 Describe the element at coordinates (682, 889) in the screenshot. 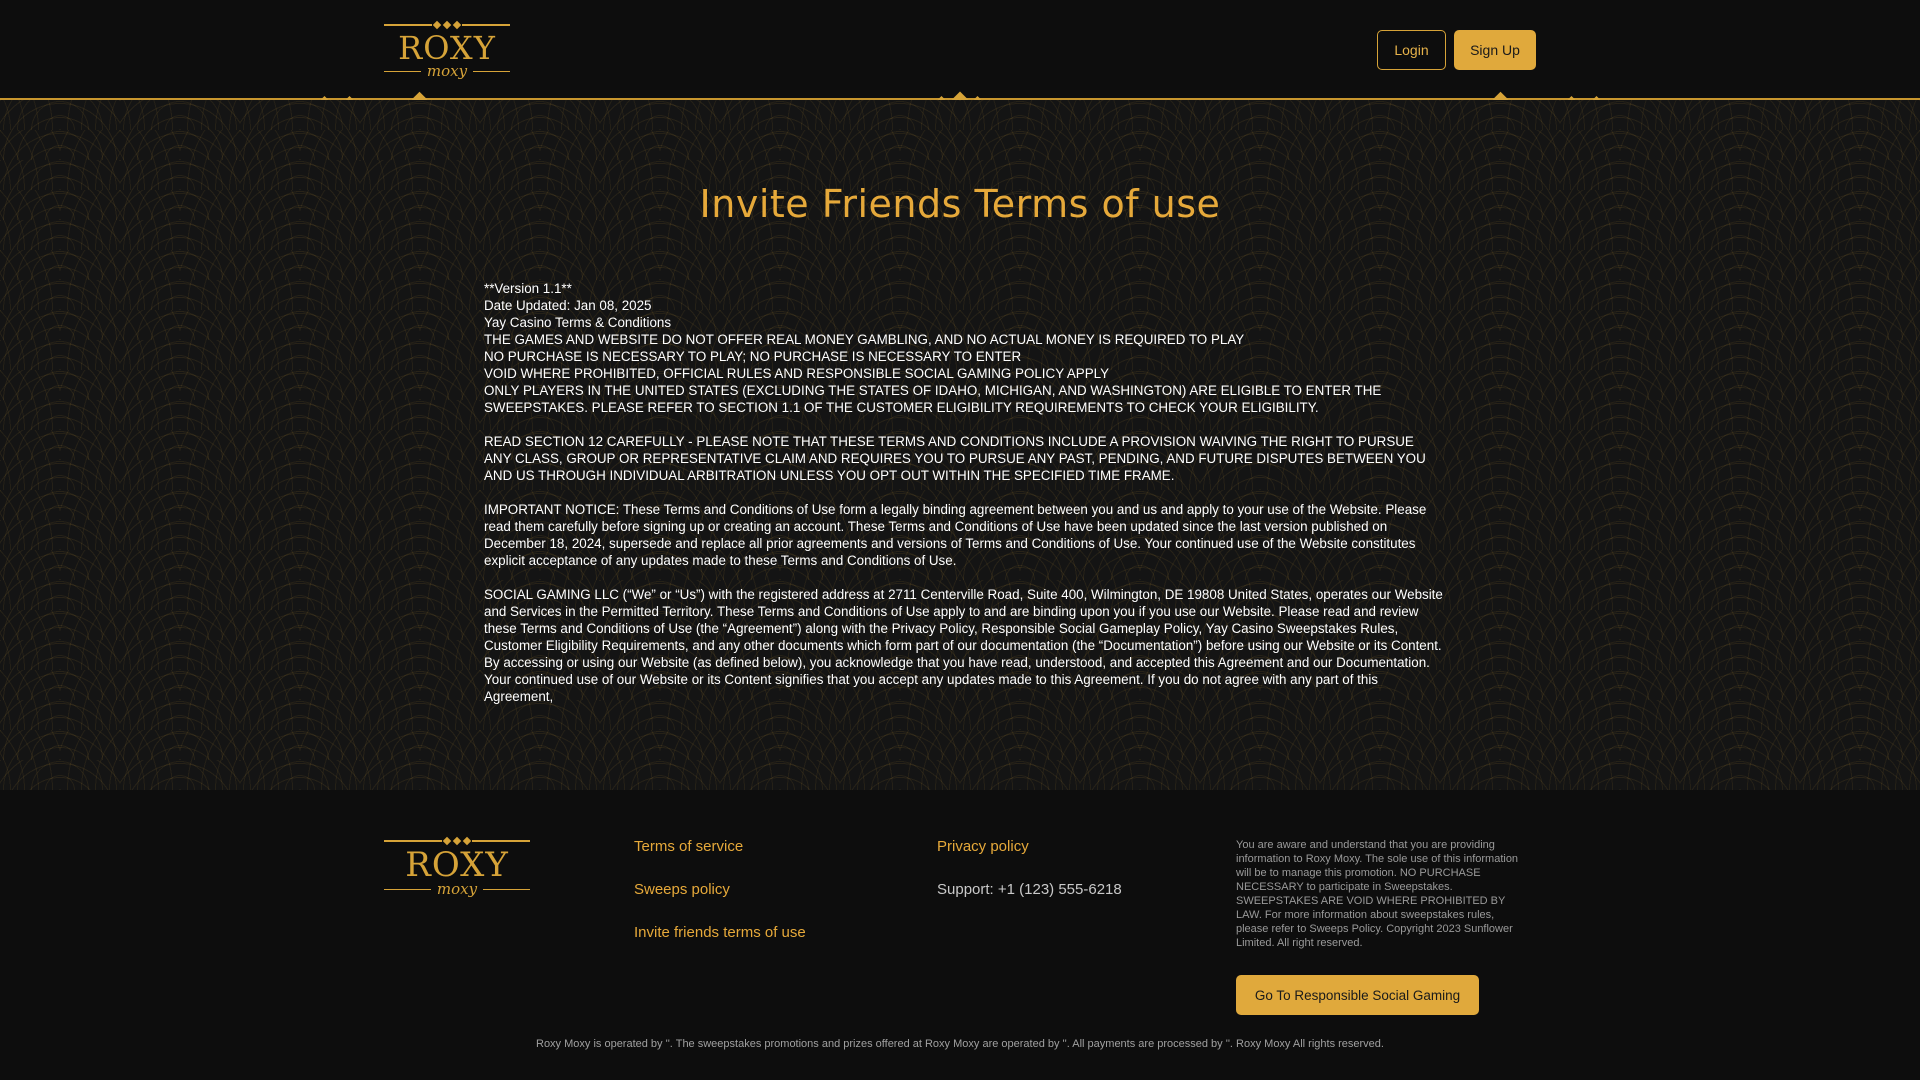

I see `sweeps-policy-link: Sweeps policy` at that location.